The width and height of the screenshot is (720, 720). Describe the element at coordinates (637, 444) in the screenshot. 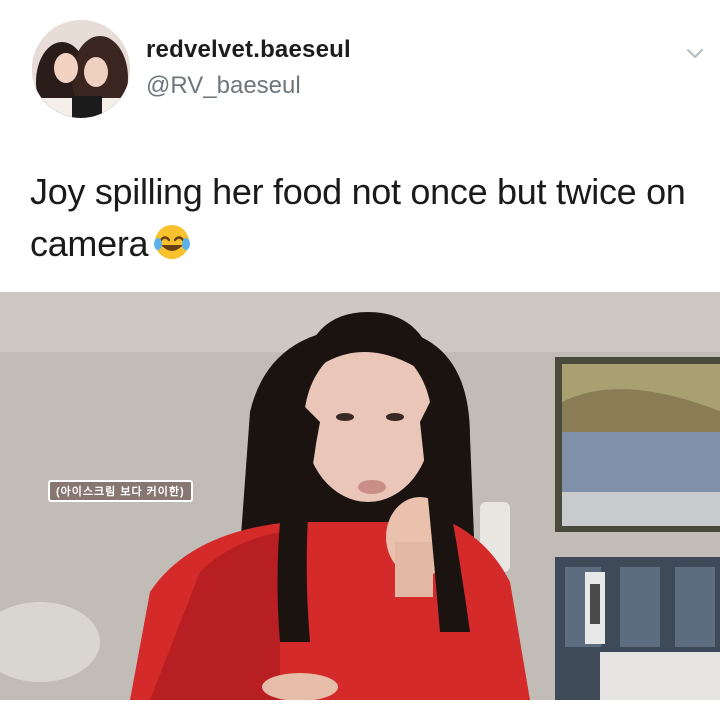

I see `wall-painting` at that location.